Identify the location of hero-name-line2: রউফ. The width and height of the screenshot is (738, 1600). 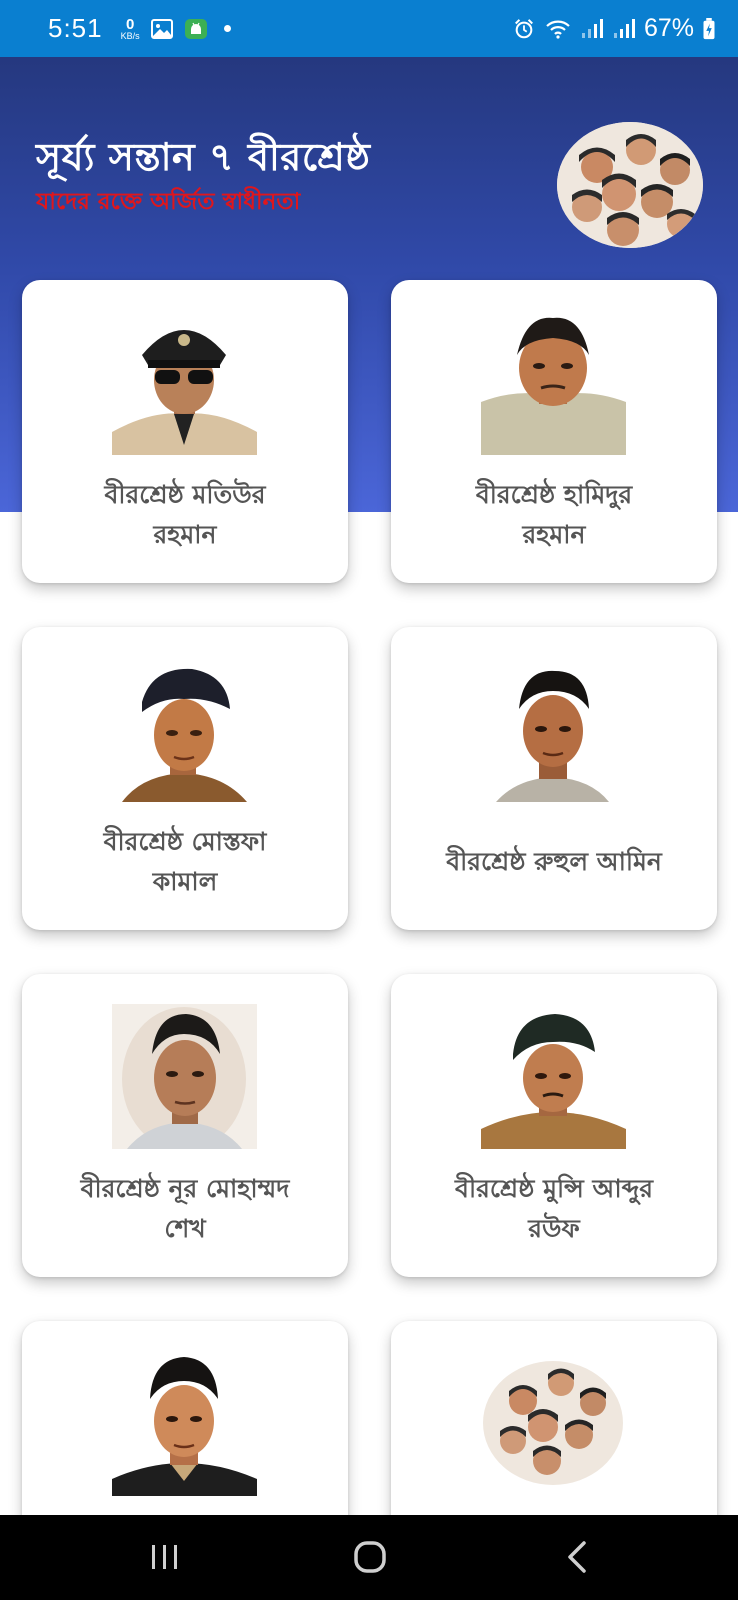
(554, 1228).